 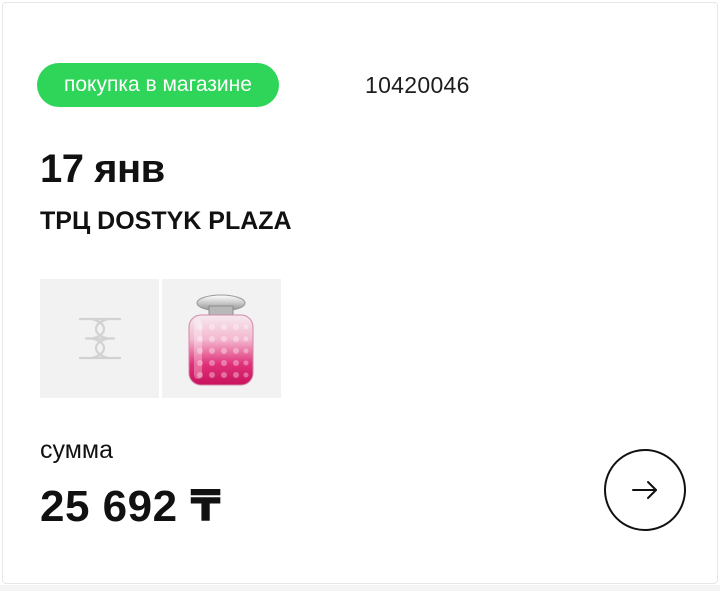 I want to click on brand-placeholder-icon, so click(x=99, y=338).